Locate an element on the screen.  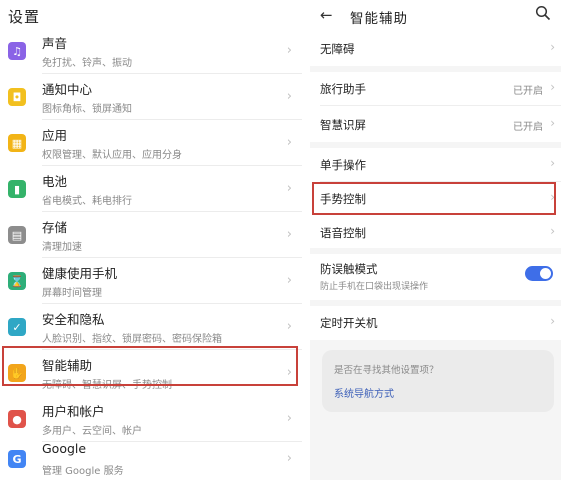
item-label: 定时开关机 is located at coordinates (349, 323).